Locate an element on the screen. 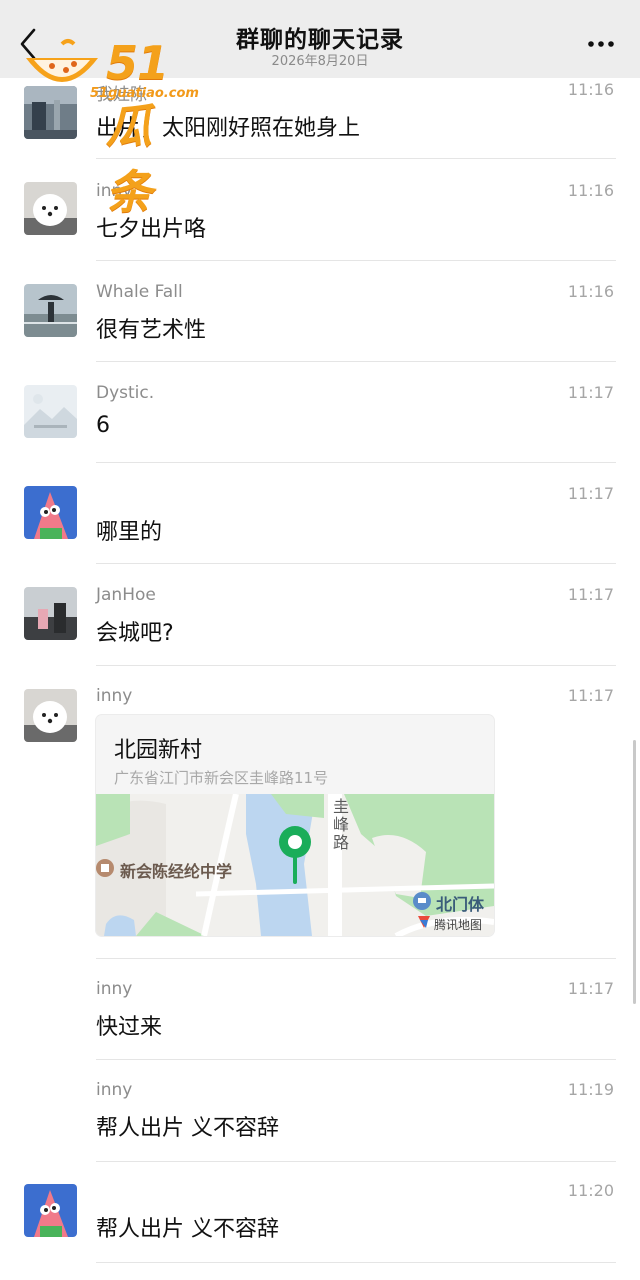 This screenshot has width=640, height=1280. scrollbar is located at coordinates (634, 872).